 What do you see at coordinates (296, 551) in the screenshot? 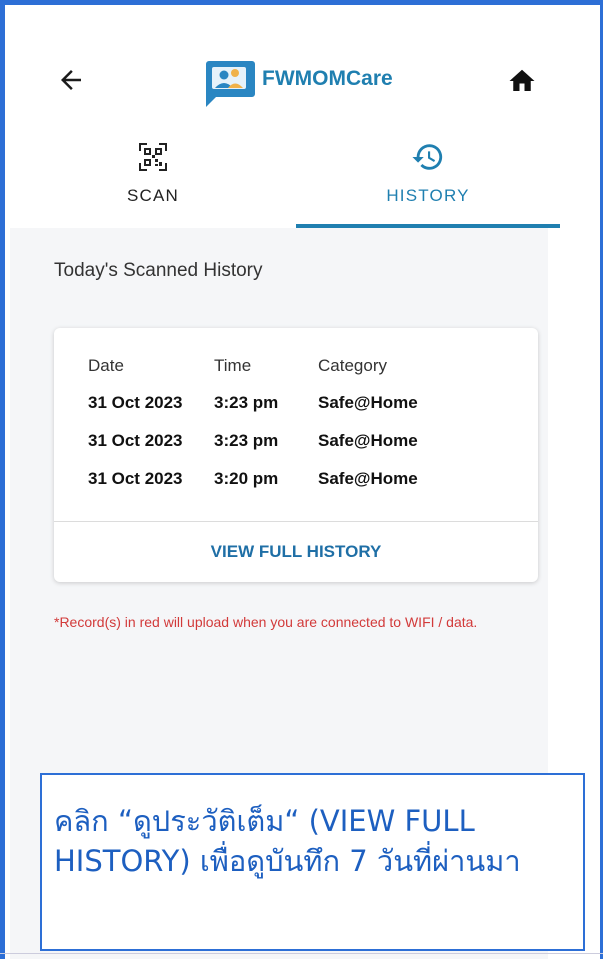
I see `view-full-history-button: VIEW FULL HISTORY` at bounding box center [296, 551].